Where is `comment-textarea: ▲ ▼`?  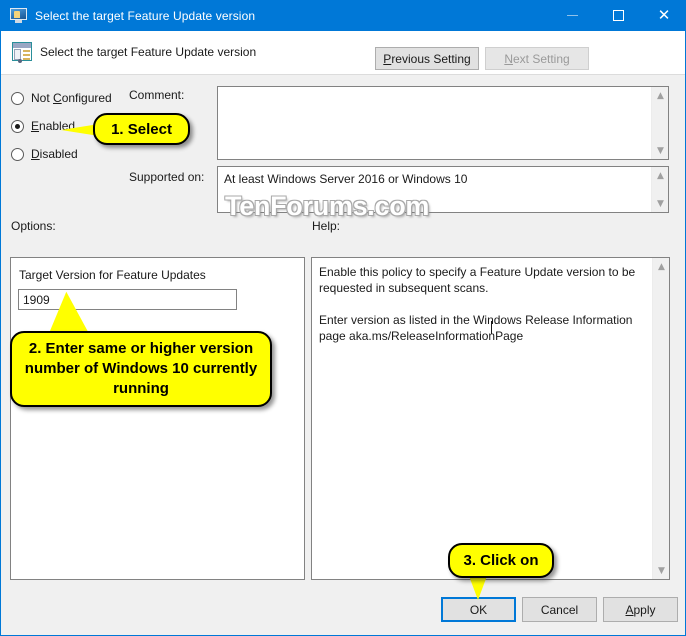 comment-textarea: ▲ ▼ is located at coordinates (443, 123).